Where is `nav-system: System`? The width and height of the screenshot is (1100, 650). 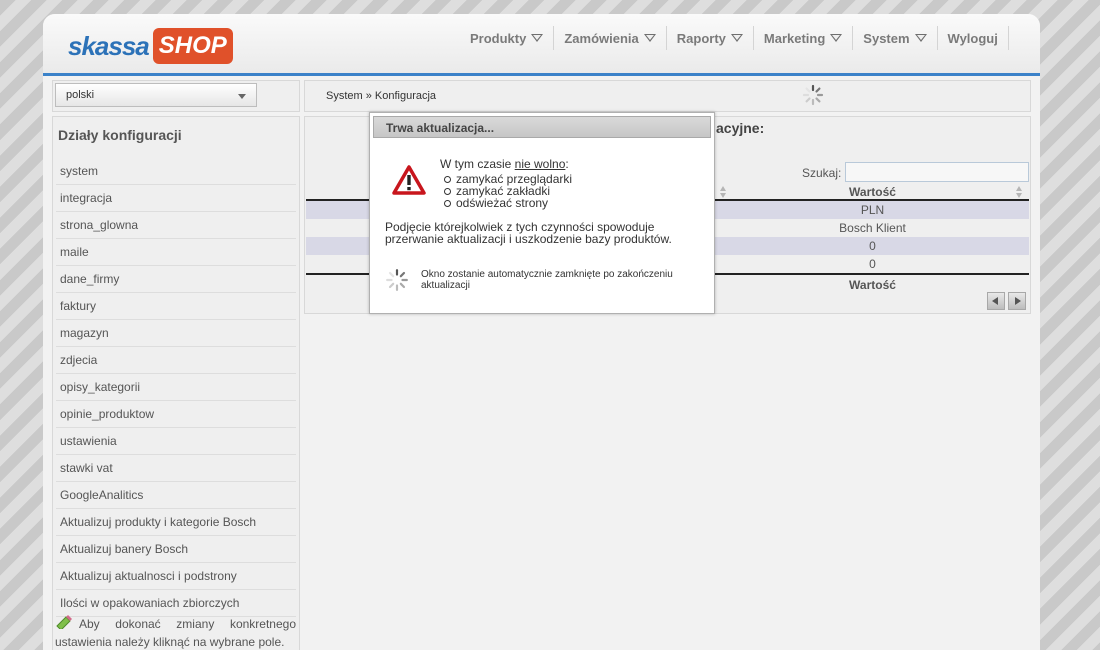 nav-system: System is located at coordinates (895, 38).